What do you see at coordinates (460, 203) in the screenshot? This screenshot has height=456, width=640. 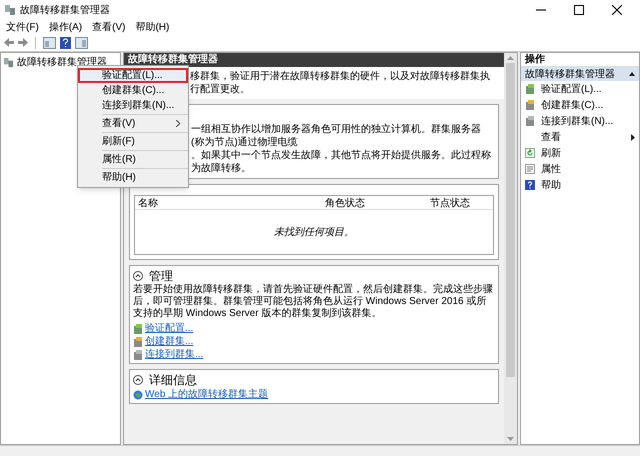 I see `column-header: 节点状态` at bounding box center [460, 203].